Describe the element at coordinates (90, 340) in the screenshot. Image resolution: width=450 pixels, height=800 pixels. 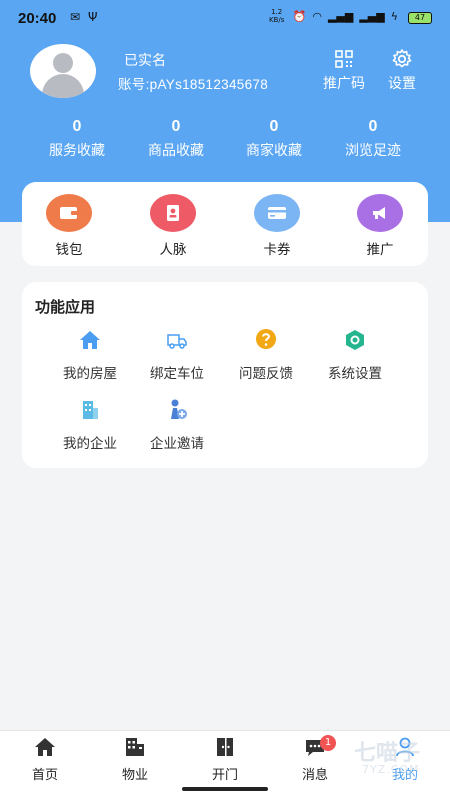
I see `house-icon` at that location.